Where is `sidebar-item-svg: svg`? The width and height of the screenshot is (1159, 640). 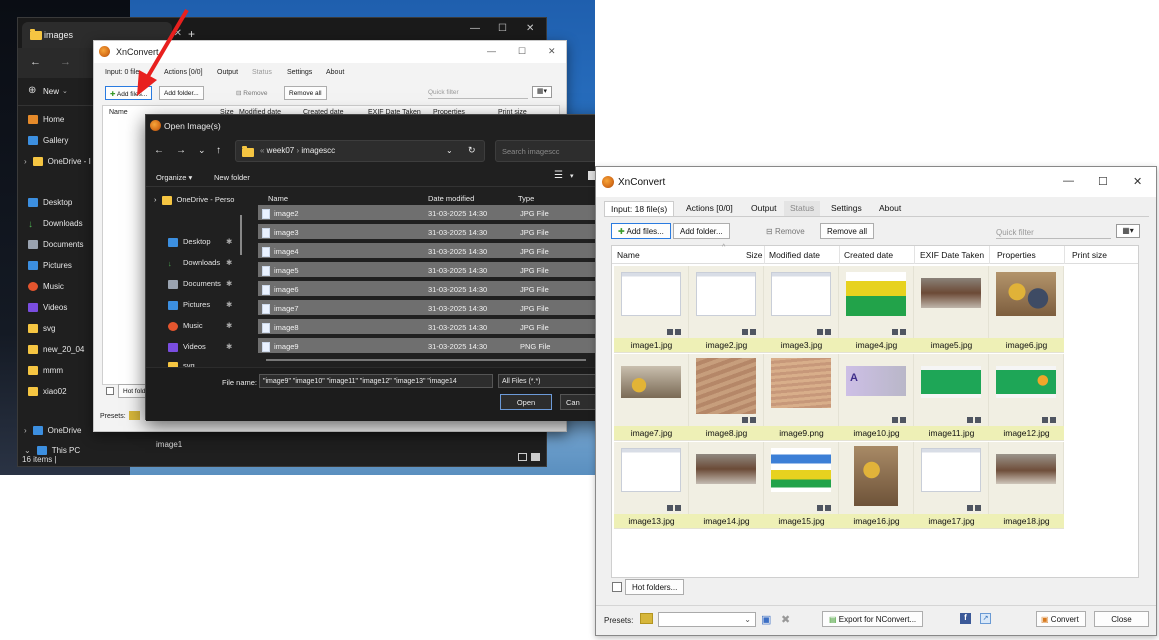 sidebar-item-svg: svg is located at coordinates (41, 329).